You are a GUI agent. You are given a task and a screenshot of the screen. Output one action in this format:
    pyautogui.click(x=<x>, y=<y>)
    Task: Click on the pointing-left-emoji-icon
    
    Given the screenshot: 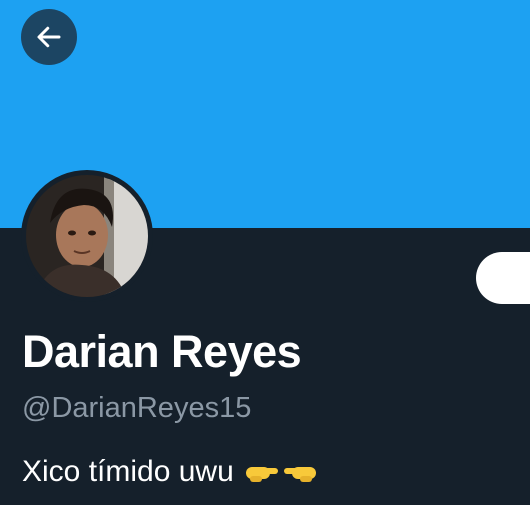 What is the action you would take?
    pyautogui.click(x=299, y=474)
    